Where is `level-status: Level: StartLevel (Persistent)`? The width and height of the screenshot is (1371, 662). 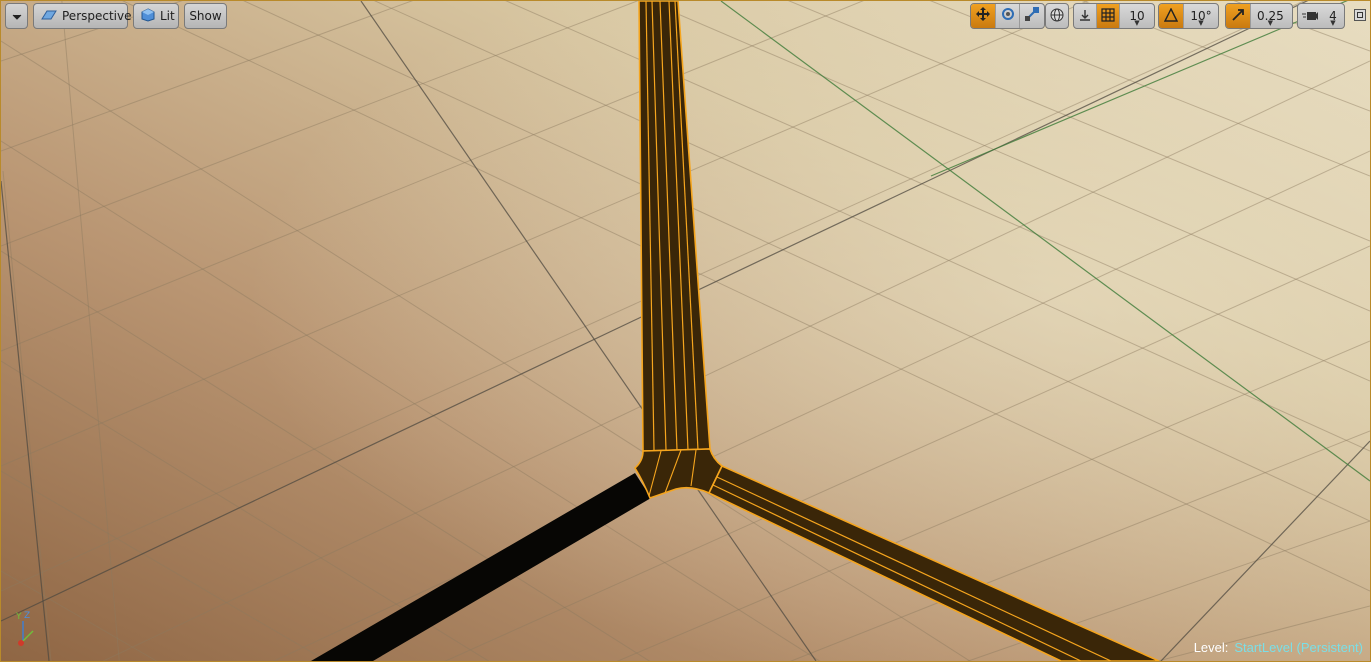 level-status: Level: StartLevel (Persistent) is located at coordinates (1278, 647).